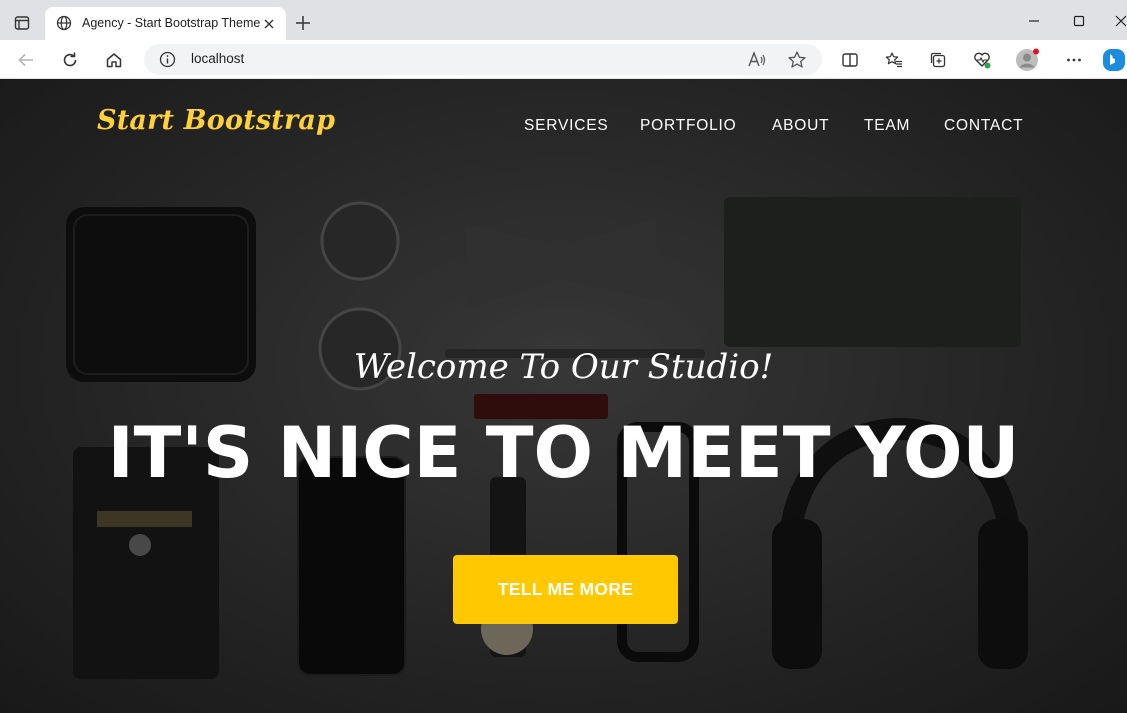 The height and width of the screenshot is (713, 1127). I want to click on more-options-icon, so click(1074, 60).